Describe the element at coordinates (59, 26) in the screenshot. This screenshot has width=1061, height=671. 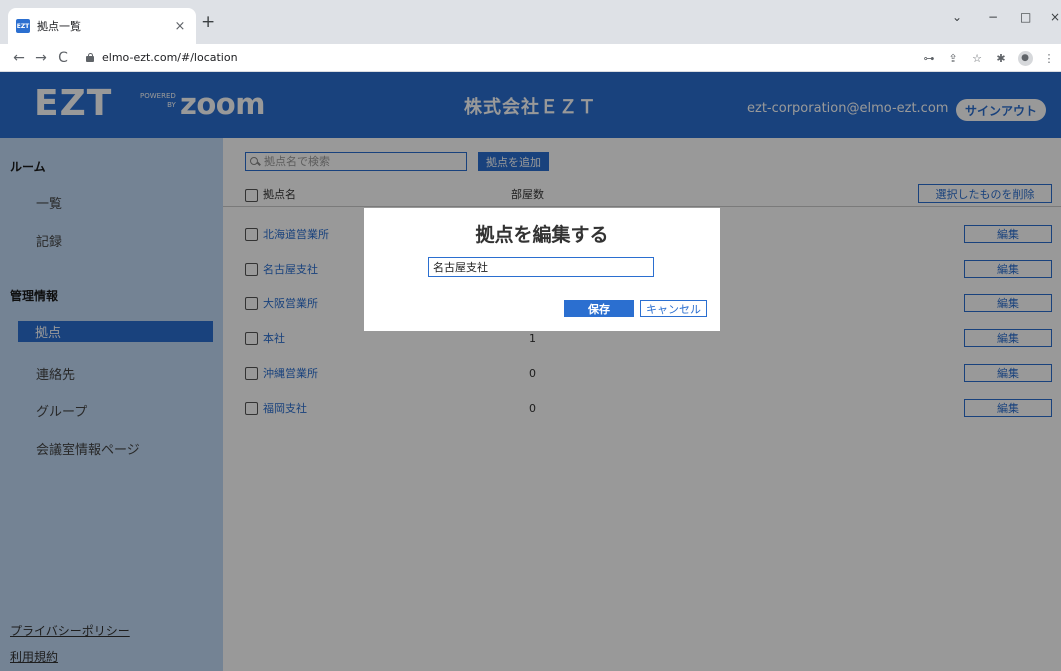
I see `tab-title: 拠点一覧` at that location.